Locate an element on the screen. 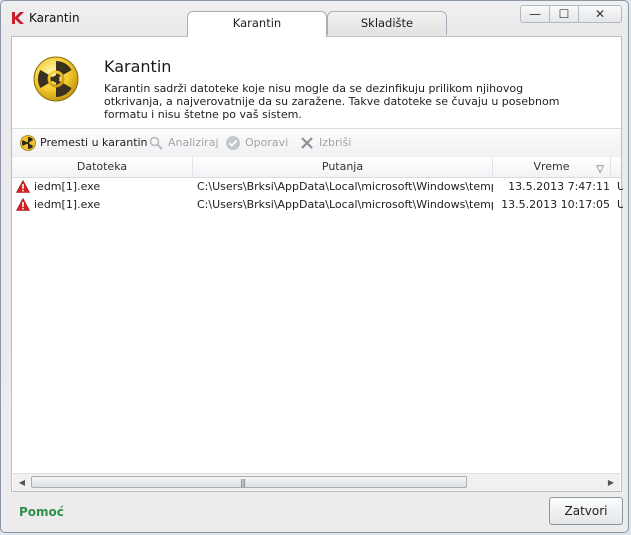 The height and width of the screenshot is (535, 631). column-header-time-label: Vreme is located at coordinates (551, 166).